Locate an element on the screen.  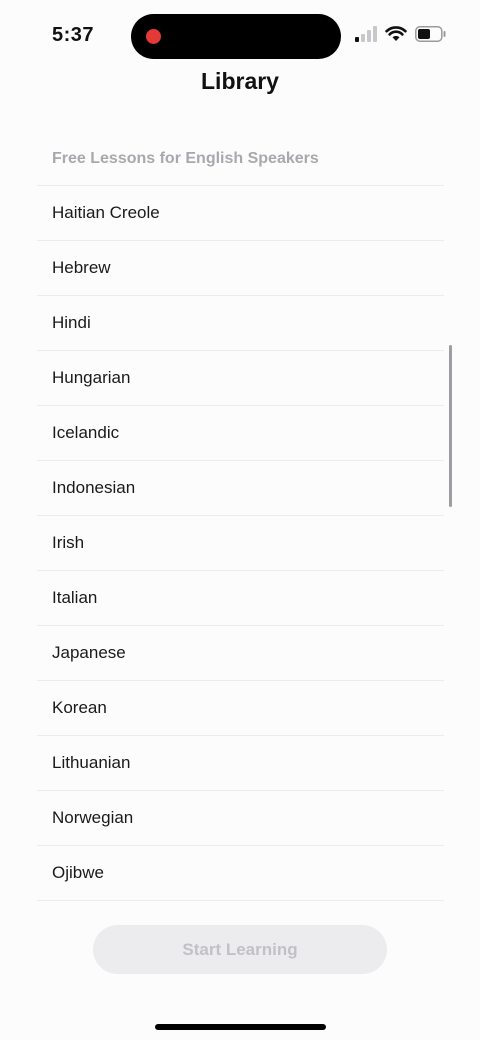
section-header: Free Lessons for English Speakers is located at coordinates (185, 158).